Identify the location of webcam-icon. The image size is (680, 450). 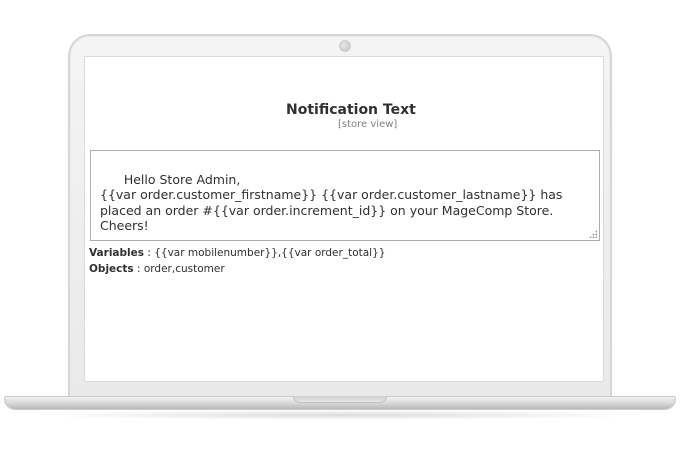
(345, 46).